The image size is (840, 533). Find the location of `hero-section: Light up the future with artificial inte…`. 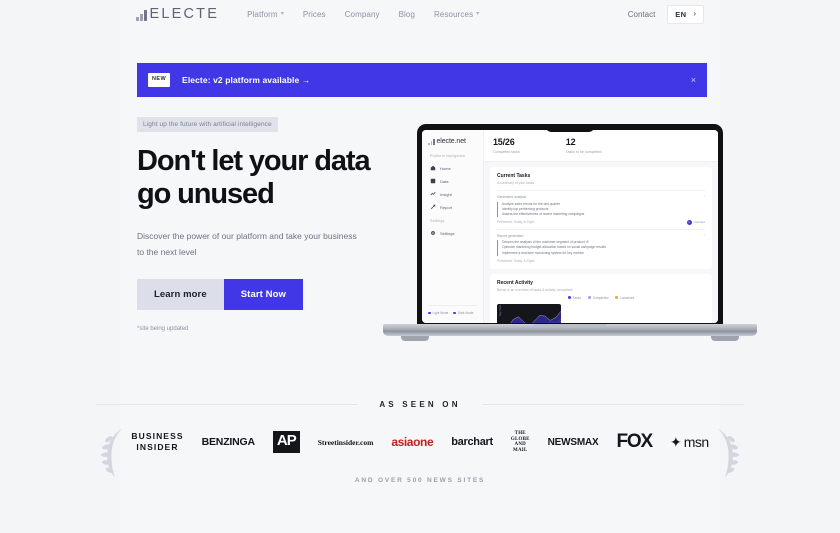

hero-section: Light up the future with artificial inte… is located at coordinates (264, 222).